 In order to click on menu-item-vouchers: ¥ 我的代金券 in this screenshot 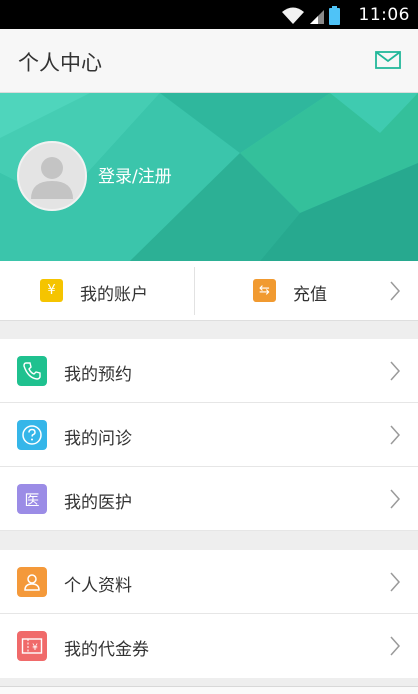, I will do `click(209, 646)`.